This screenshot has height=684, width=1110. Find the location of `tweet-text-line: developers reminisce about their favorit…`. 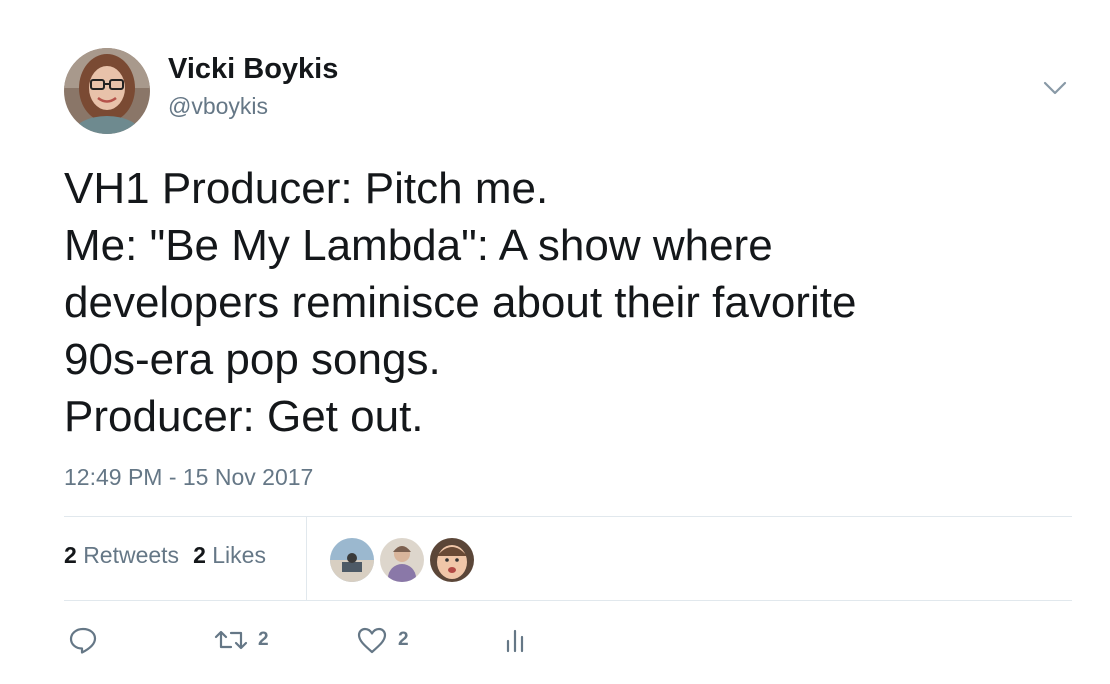

tweet-text-line: developers reminisce about their favorit… is located at coordinates (460, 302).